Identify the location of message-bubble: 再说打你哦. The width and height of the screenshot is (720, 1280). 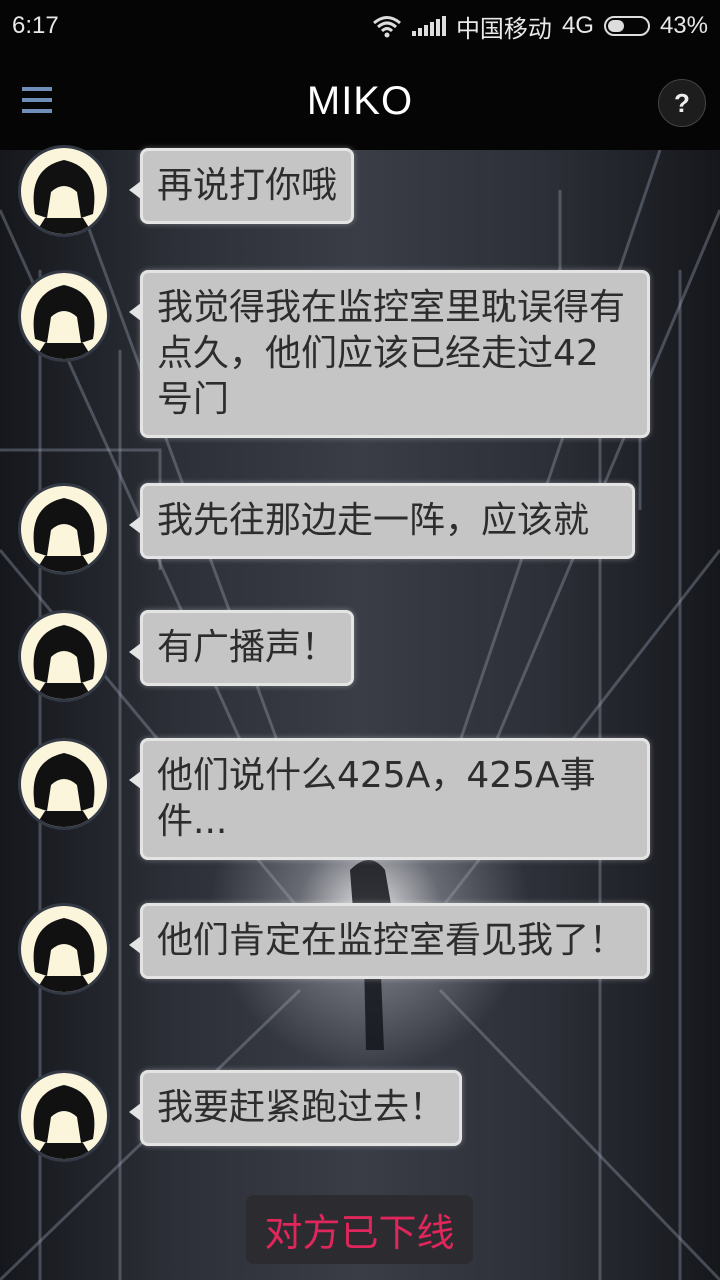
(241, 186).